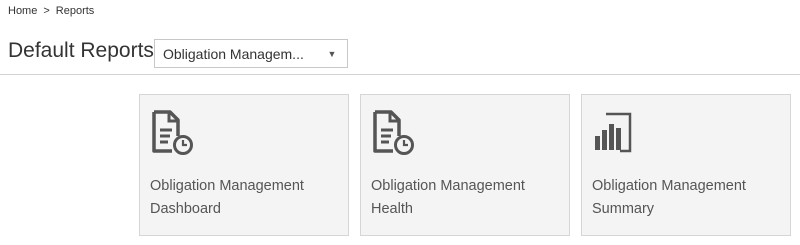 This screenshot has height=245, width=800. I want to click on breadcrumb-home-link: Home, so click(22, 11).